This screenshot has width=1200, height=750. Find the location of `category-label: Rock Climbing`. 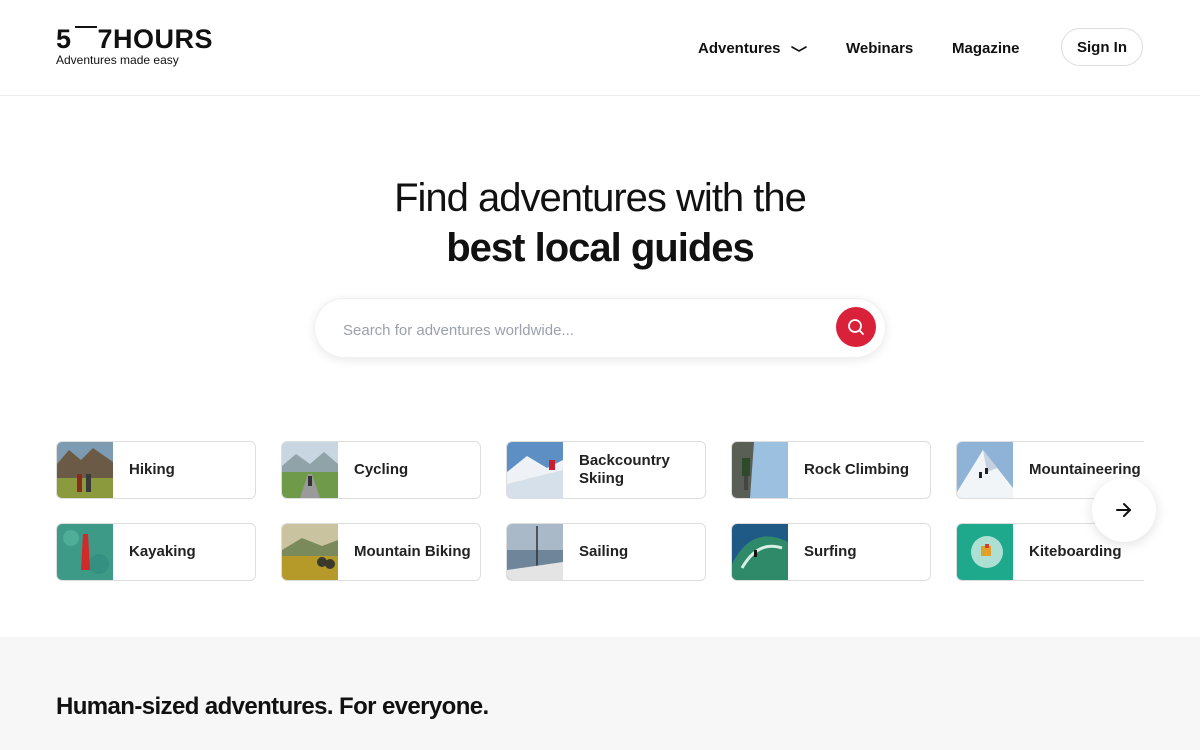

category-label: Rock Climbing is located at coordinates (857, 469).